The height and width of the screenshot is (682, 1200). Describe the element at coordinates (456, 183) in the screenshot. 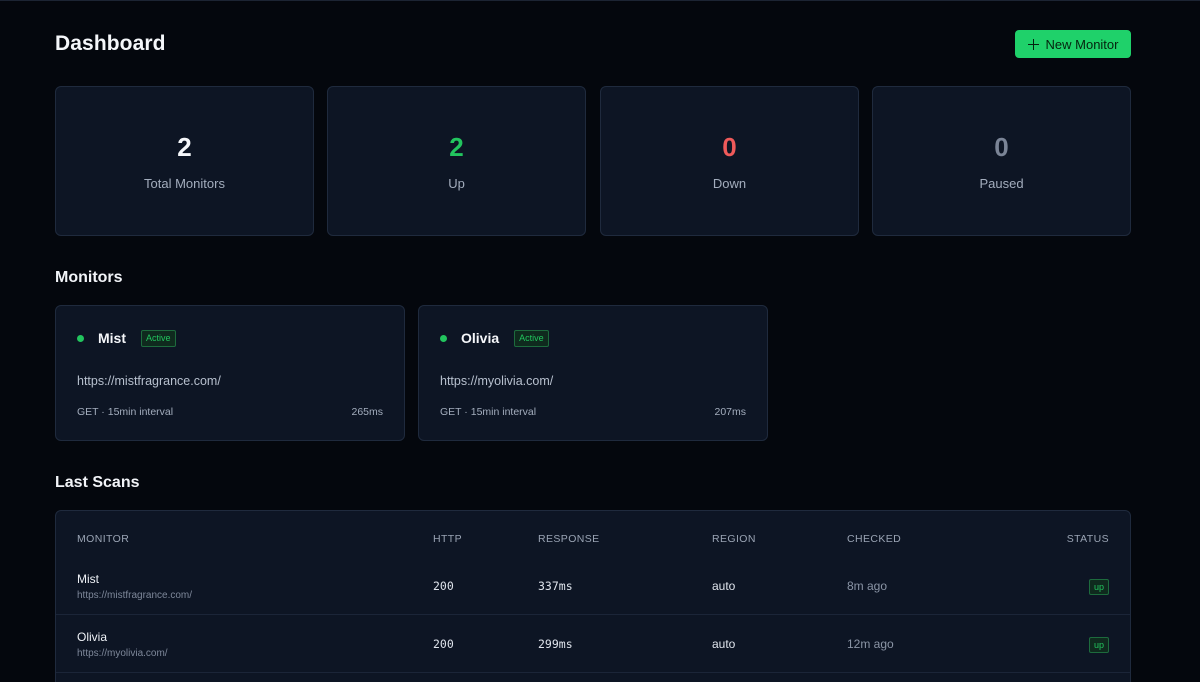

I see `stat-label-up: Up` at that location.